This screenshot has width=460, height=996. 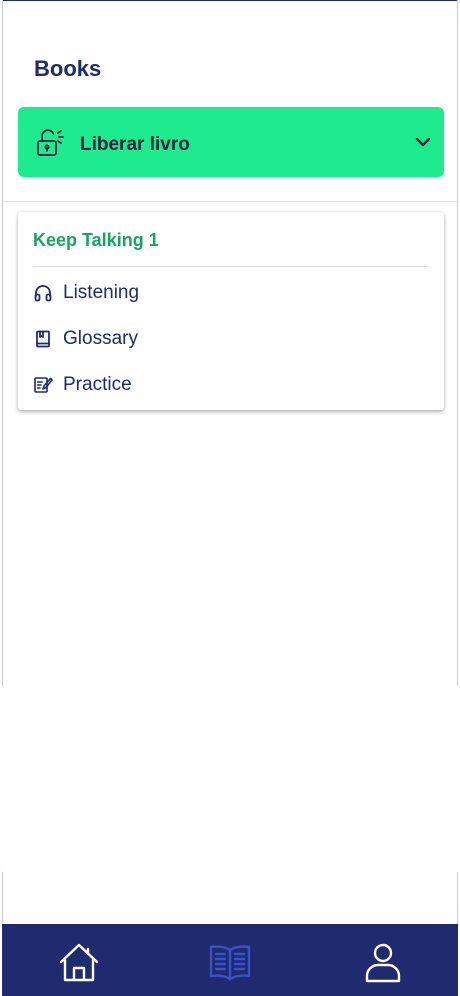 I want to click on window-right-border, so click(x=457, y=343).